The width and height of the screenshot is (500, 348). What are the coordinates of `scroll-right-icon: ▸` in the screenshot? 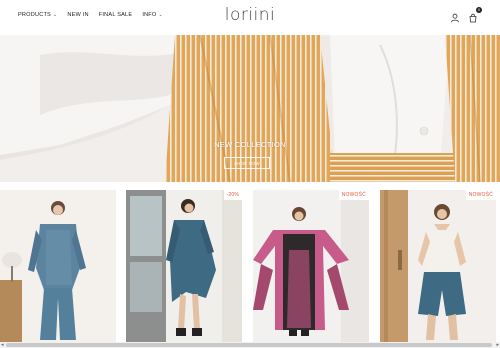 It's located at (497, 345).